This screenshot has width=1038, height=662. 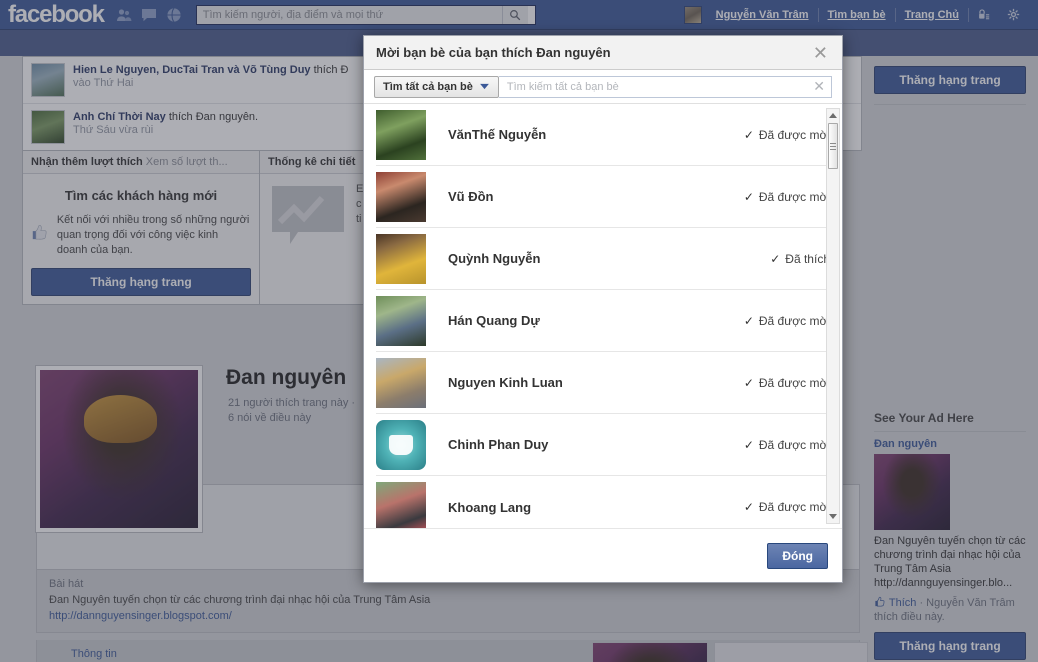 What do you see at coordinates (505, 382) in the screenshot?
I see `friend-name: Nguyen Kinh Luan` at bounding box center [505, 382].